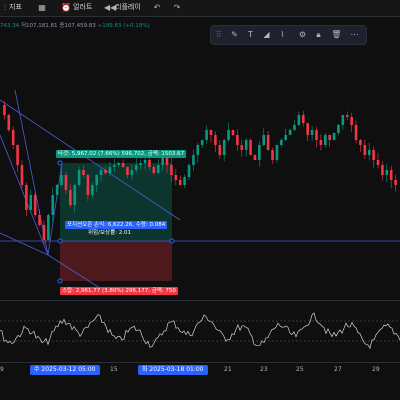  Describe the element at coordinates (250, 34) in the screenshot. I see `text-icon: T` at that location.